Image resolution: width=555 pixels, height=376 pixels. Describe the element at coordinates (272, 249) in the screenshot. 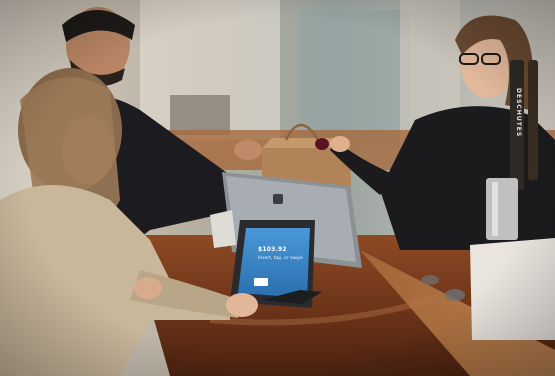

I see `pos-amount-text: $103.92` at that location.